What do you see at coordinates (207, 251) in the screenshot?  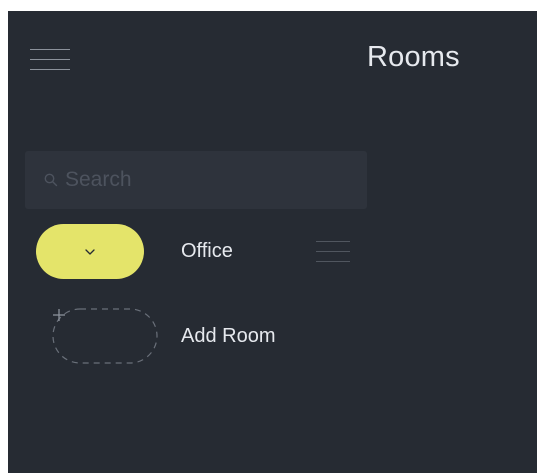 I see `room-name-office: Office` at bounding box center [207, 251].